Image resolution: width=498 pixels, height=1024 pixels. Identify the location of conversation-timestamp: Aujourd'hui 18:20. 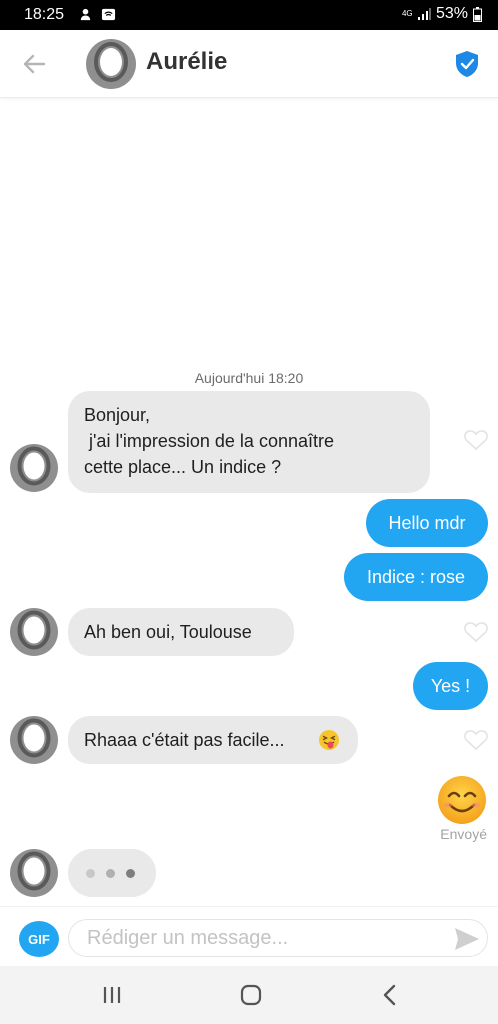
(249, 378).